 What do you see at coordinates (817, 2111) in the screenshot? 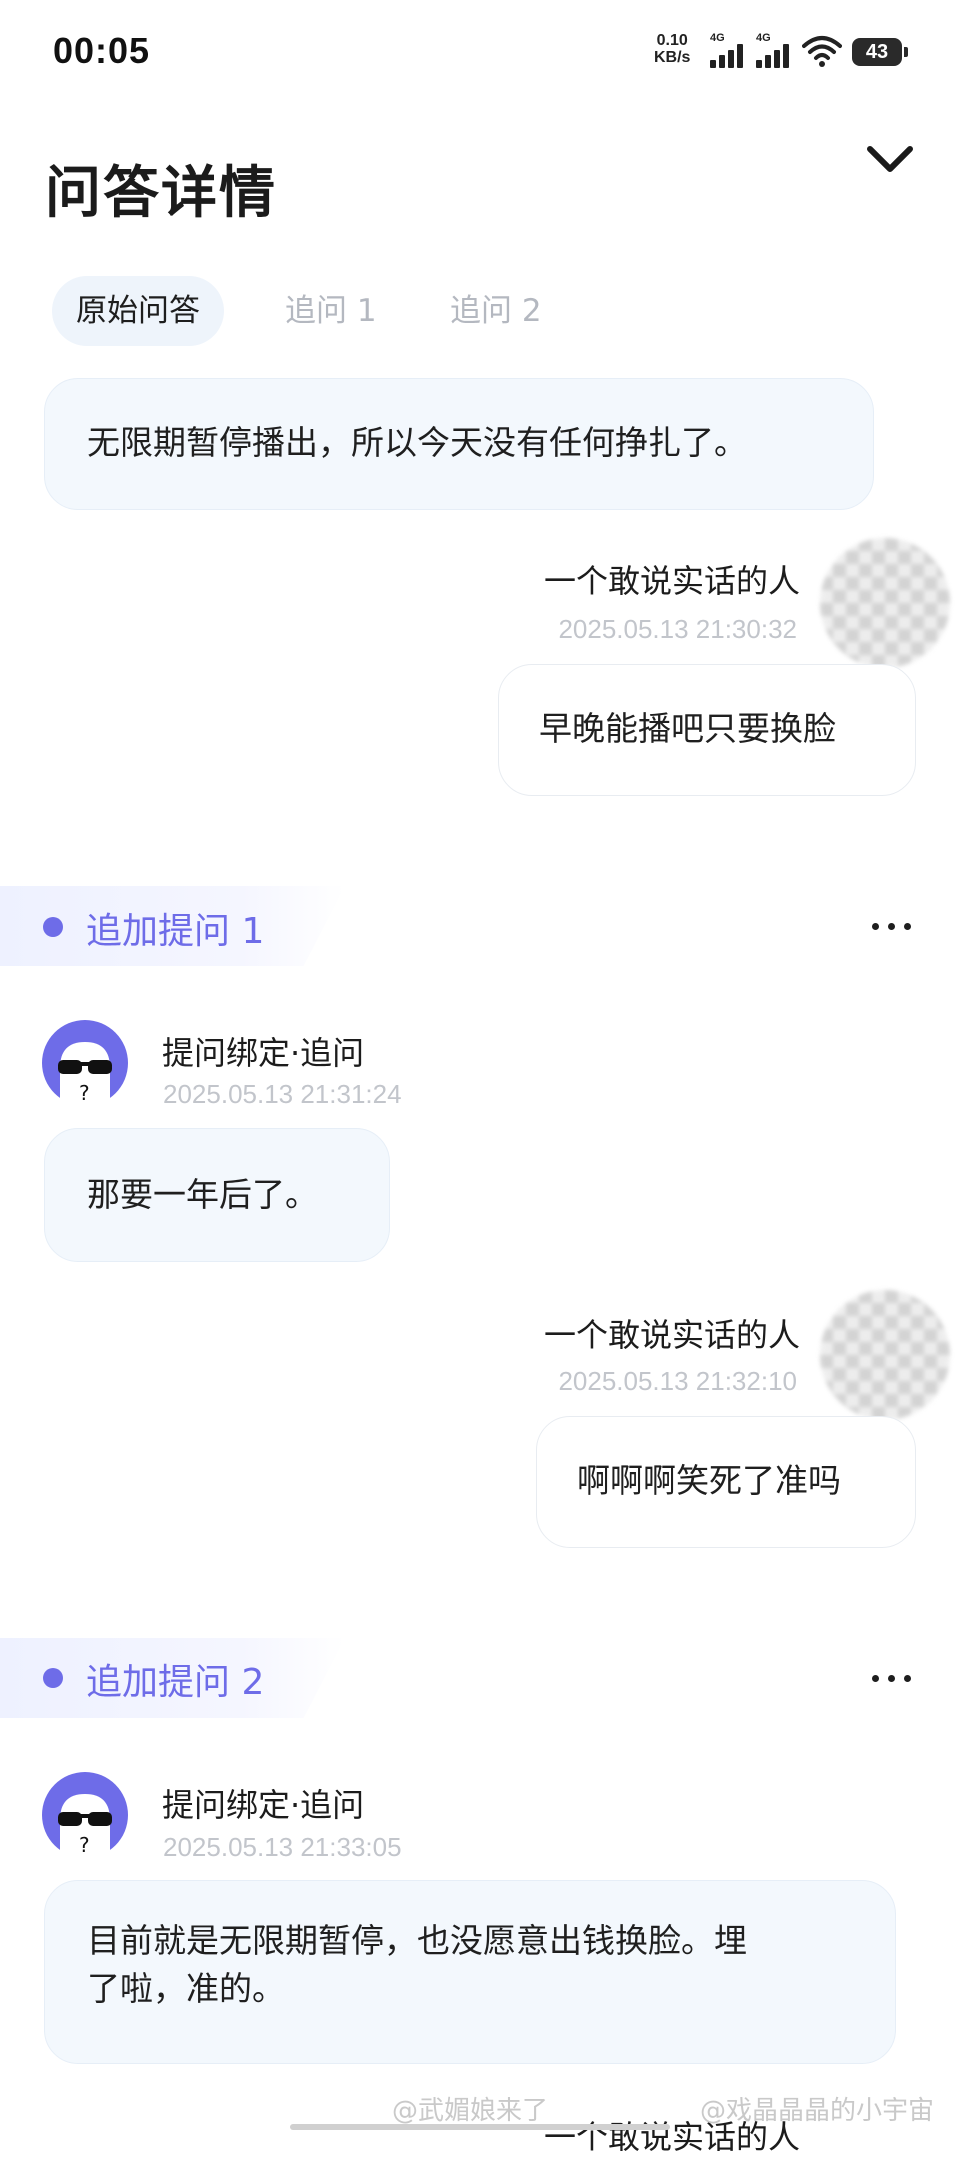
I see `watermark: @戏晶晶晶的小宇宙` at bounding box center [817, 2111].